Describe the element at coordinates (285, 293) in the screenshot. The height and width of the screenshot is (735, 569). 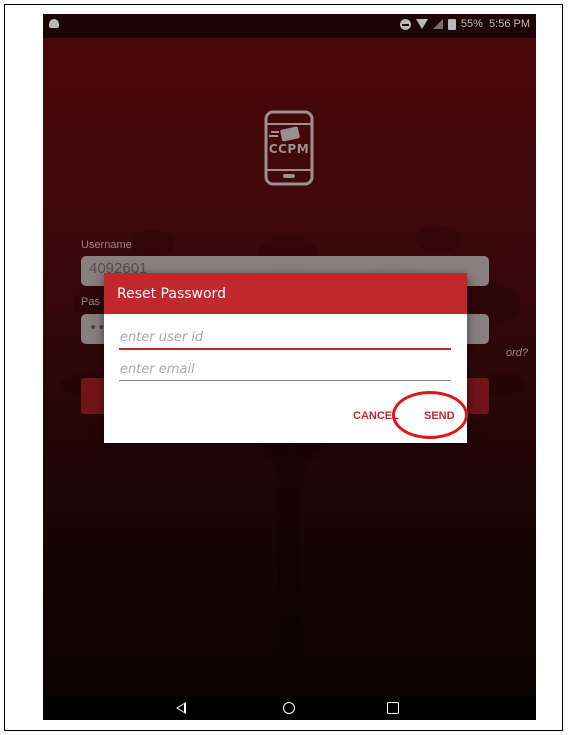
I see `dialog-title: Reset Password` at that location.